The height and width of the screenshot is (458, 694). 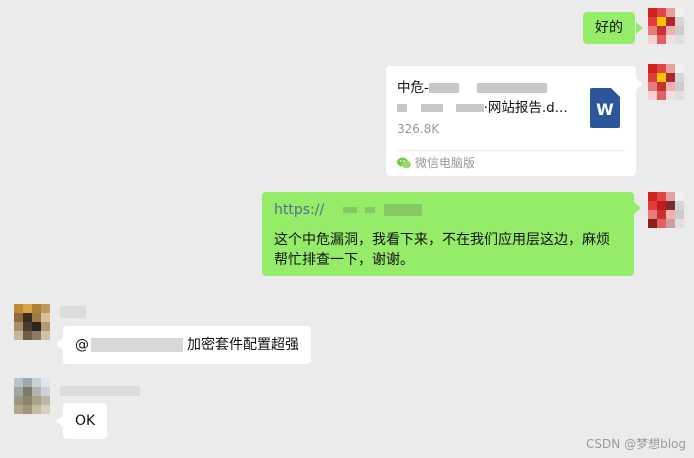 I want to click on message-bubble-sent: 好的, so click(x=609, y=28).